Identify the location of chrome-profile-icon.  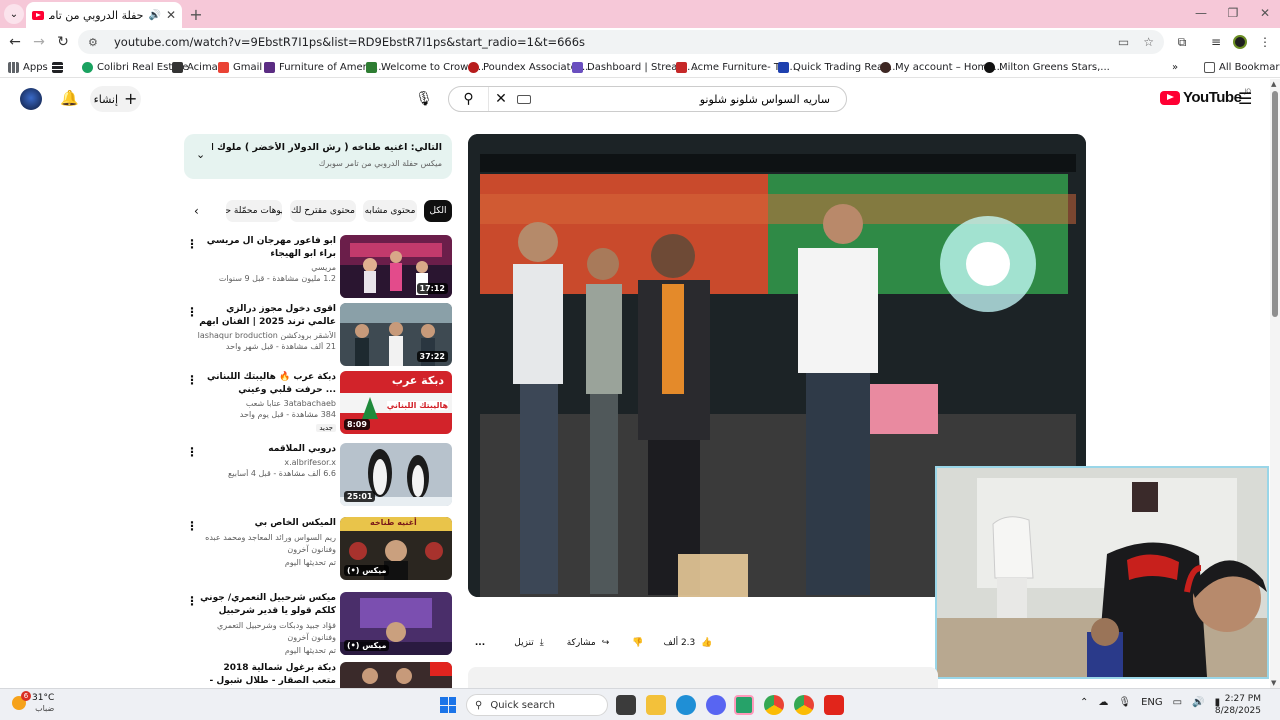
(804, 705).